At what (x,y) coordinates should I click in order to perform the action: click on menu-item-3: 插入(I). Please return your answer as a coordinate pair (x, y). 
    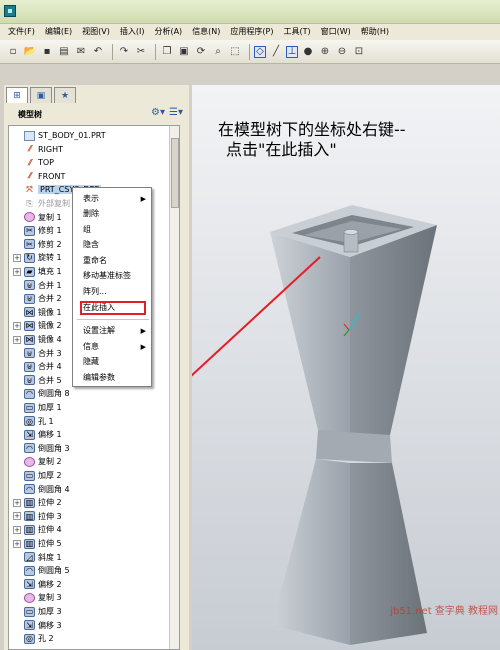
    Looking at the image, I should click on (132, 32).